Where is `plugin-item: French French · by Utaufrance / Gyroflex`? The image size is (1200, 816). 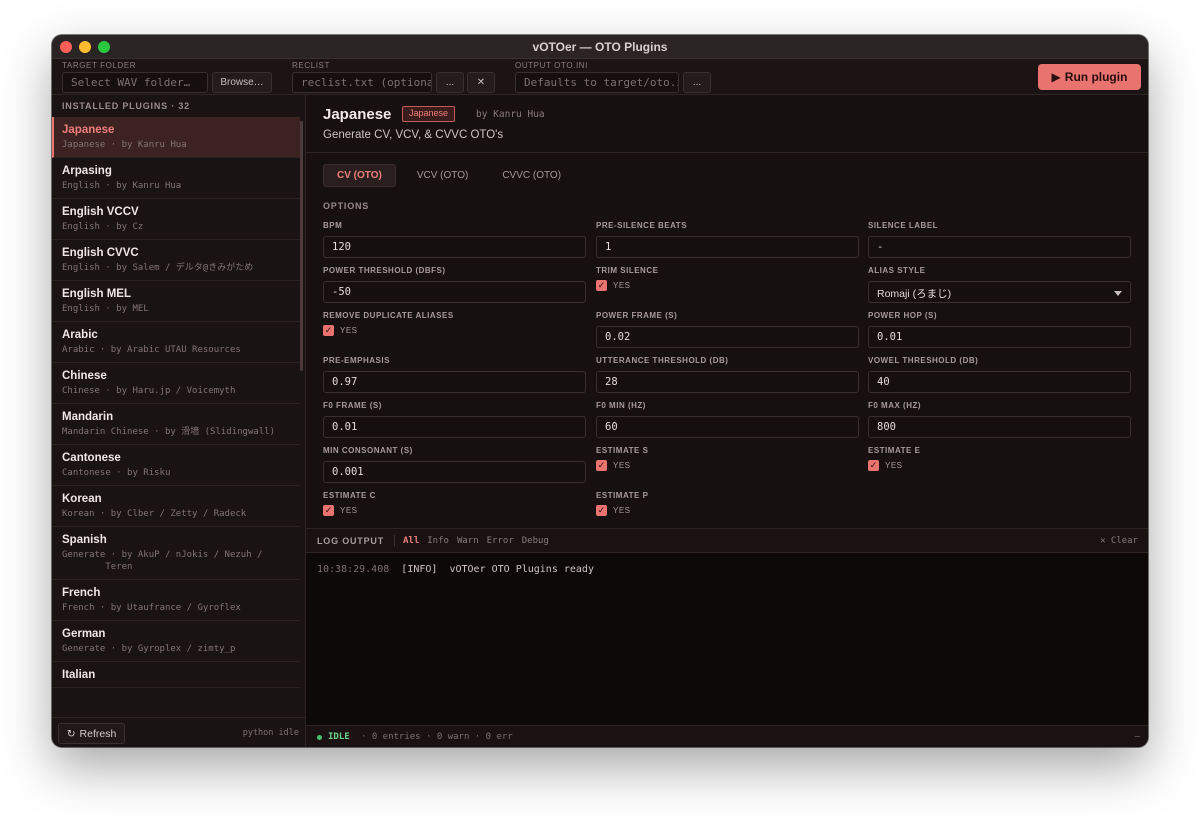 plugin-item: French French · by Utaufrance / Gyroflex is located at coordinates (176, 600).